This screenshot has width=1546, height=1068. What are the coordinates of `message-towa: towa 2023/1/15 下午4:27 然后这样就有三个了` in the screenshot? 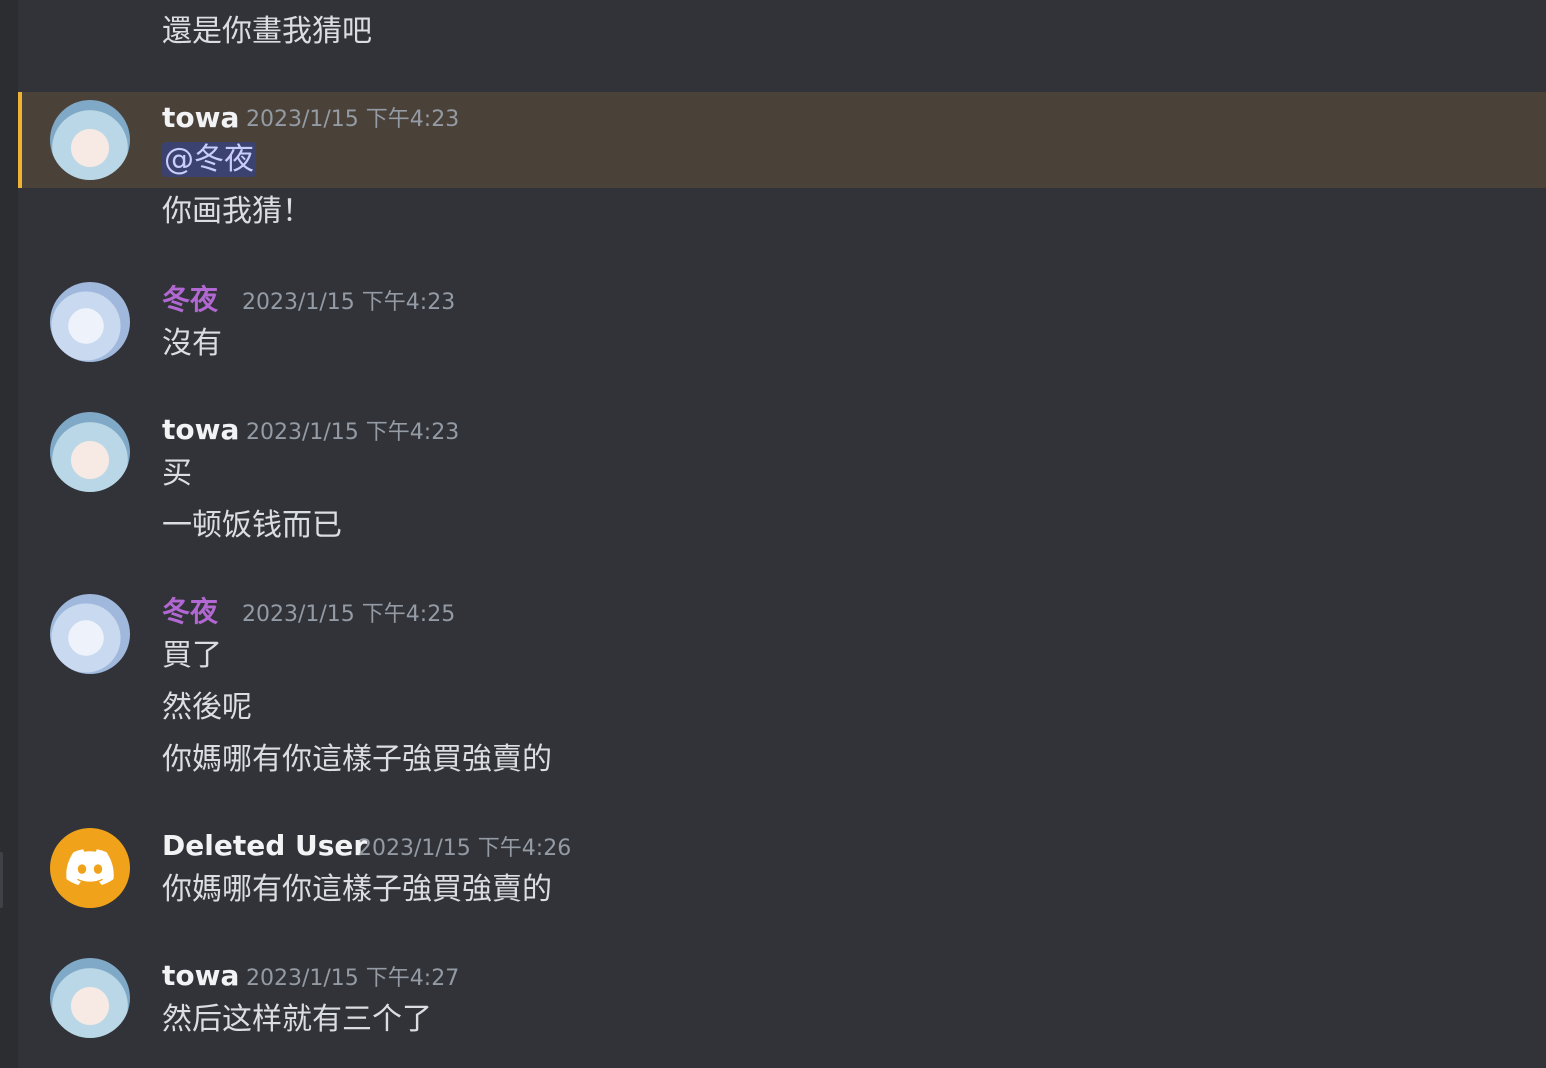 It's located at (782, 1003).